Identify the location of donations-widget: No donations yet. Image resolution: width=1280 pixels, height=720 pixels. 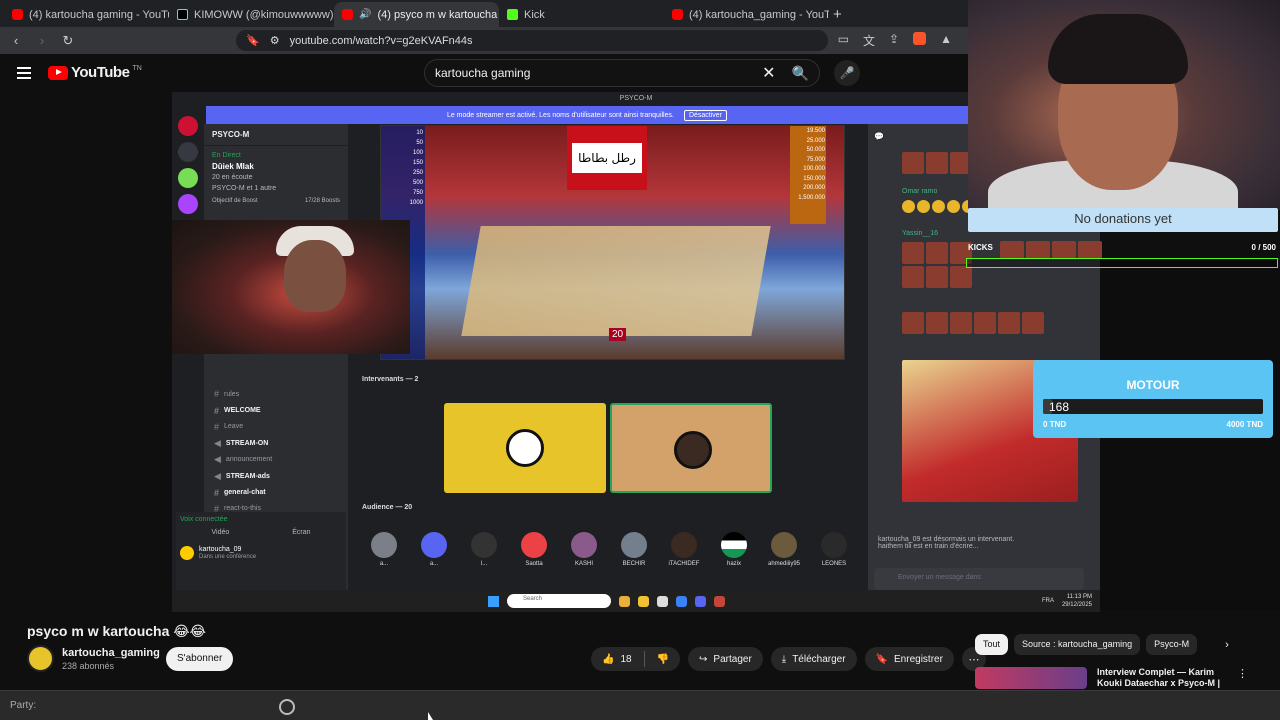
(1123, 220).